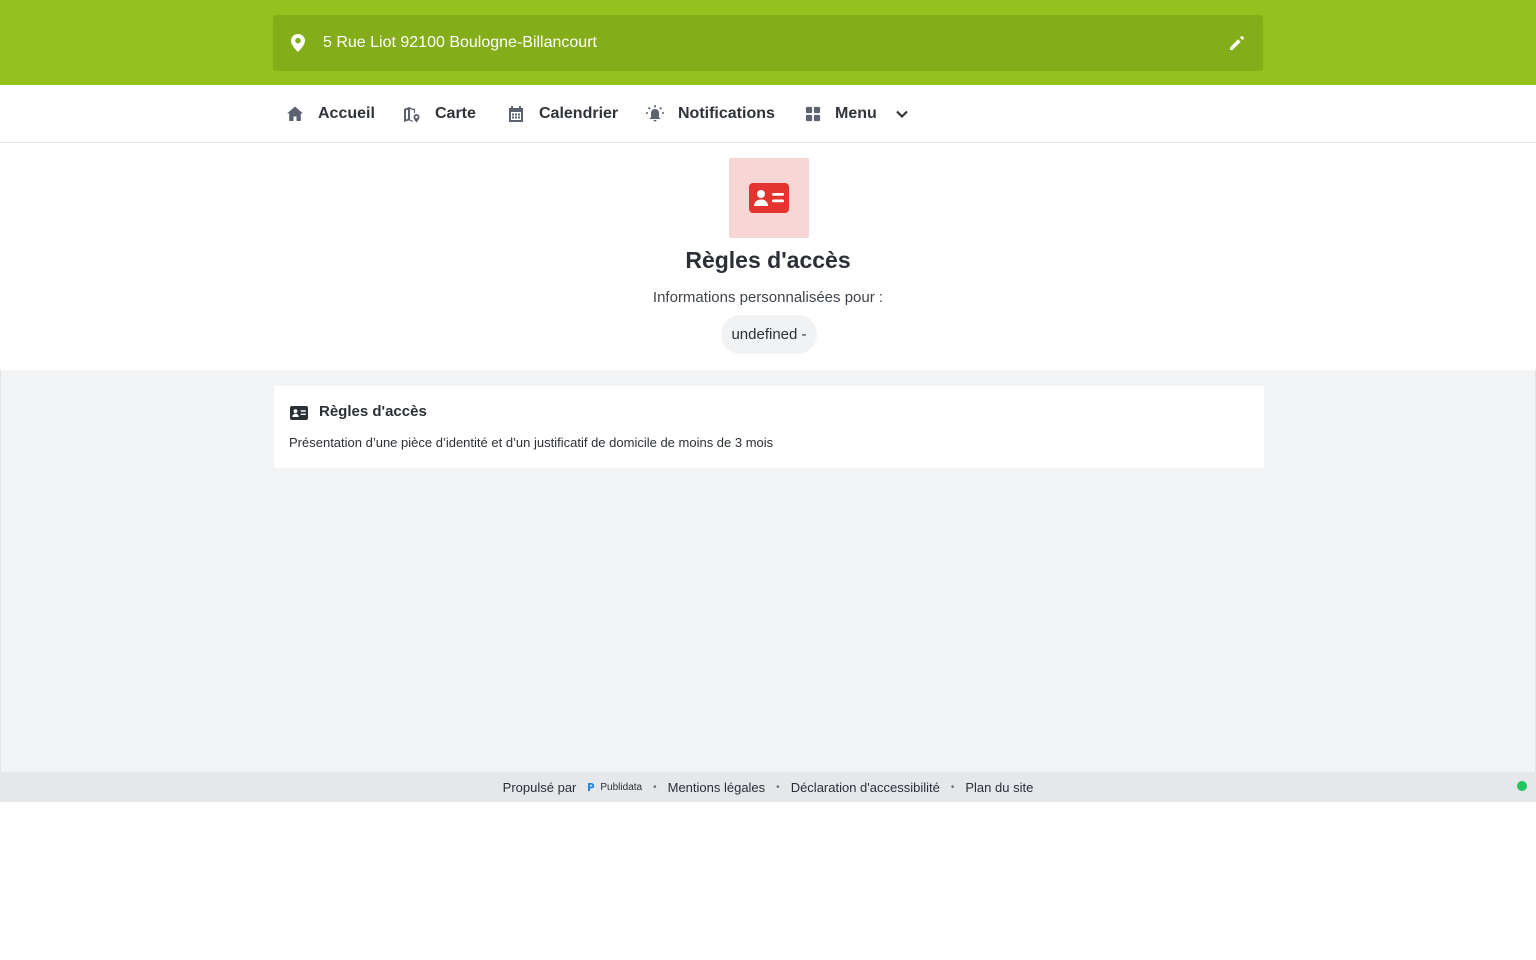 The width and height of the screenshot is (1536, 960). What do you see at coordinates (768, 260) in the screenshot?
I see `page-title: Règles d'accès` at bounding box center [768, 260].